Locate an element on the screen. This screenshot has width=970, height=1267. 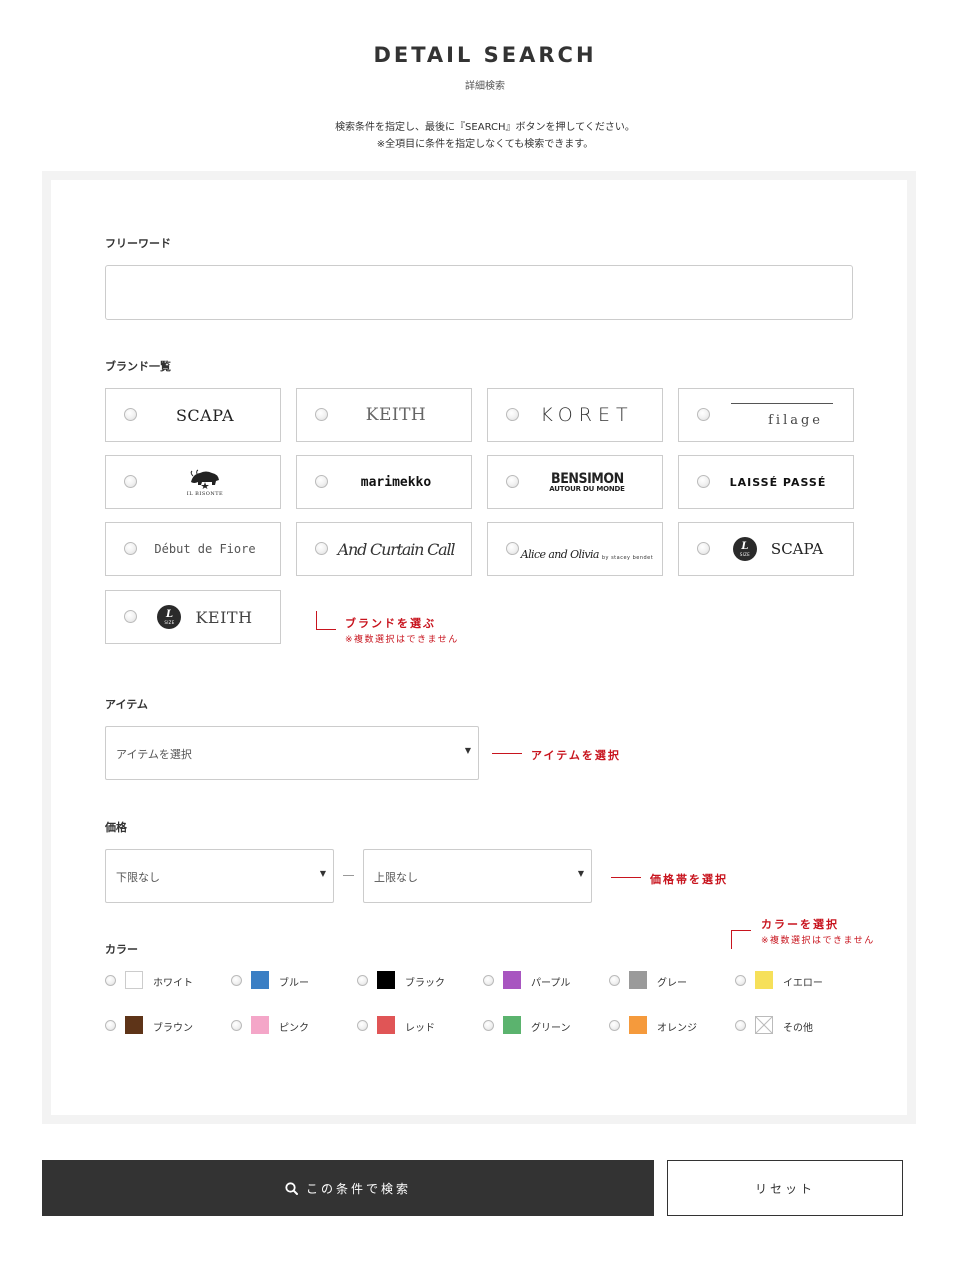
color-option-pink: ピンク is located at coordinates (286, 1025).